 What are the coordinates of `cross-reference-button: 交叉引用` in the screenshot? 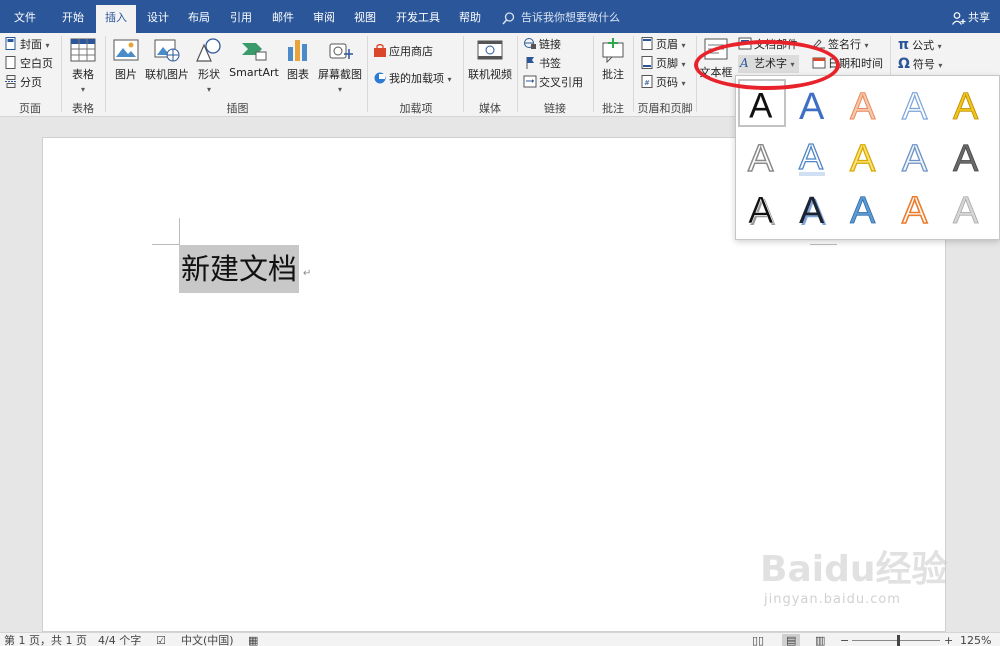 It's located at (553, 83).